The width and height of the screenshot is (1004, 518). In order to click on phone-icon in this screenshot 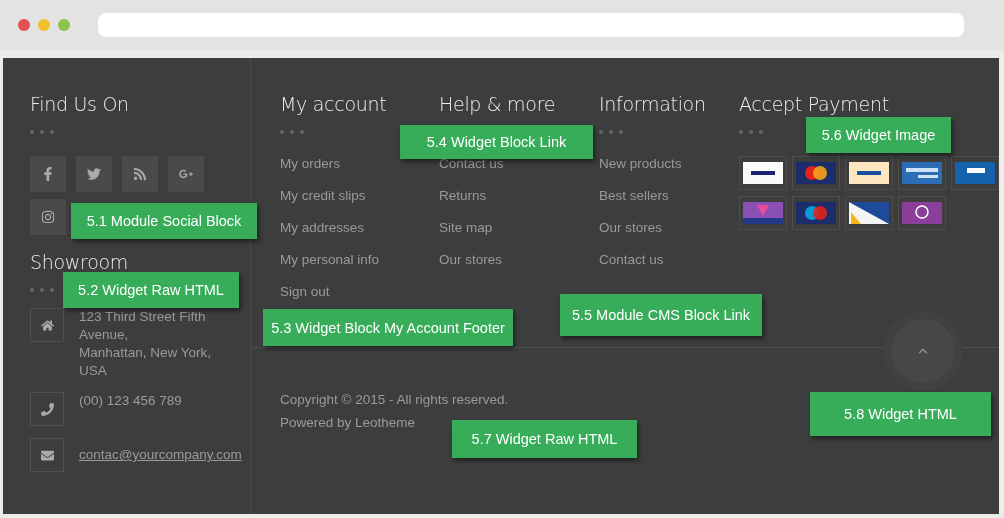, I will do `click(47, 409)`.